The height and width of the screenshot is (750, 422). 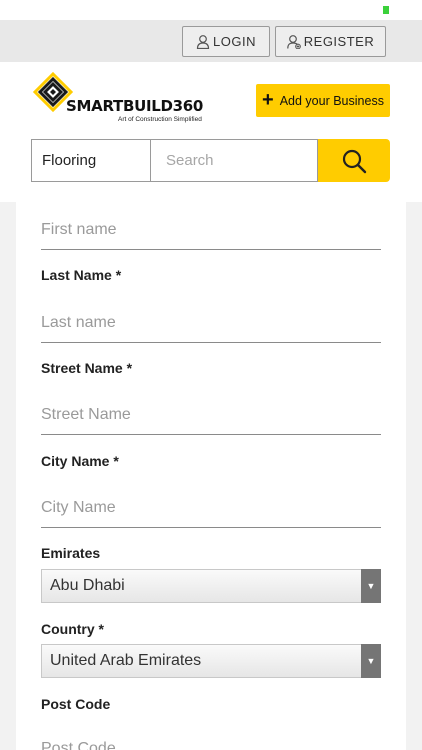 What do you see at coordinates (211, 230) in the screenshot?
I see `first-name-input` at bounding box center [211, 230].